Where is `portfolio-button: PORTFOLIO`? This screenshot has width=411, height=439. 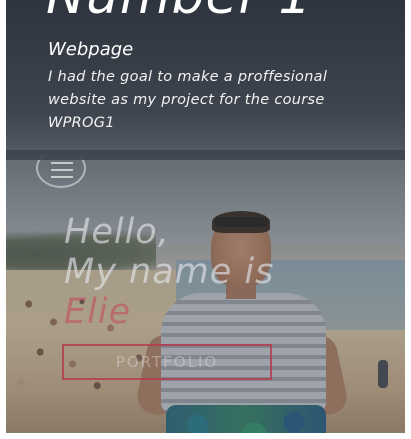 portfolio-button: PORTFOLIO is located at coordinates (167, 362).